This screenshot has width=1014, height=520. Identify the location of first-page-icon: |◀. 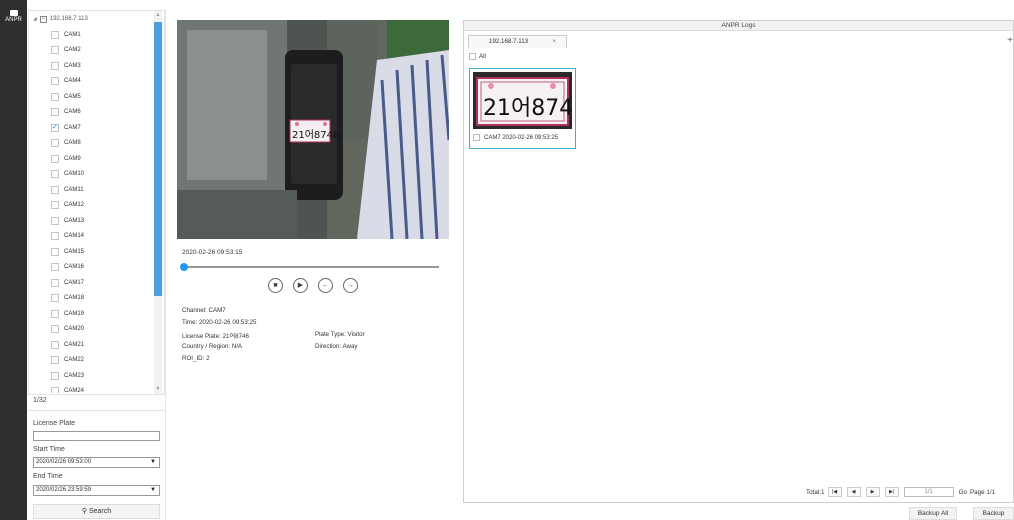
(834, 492).